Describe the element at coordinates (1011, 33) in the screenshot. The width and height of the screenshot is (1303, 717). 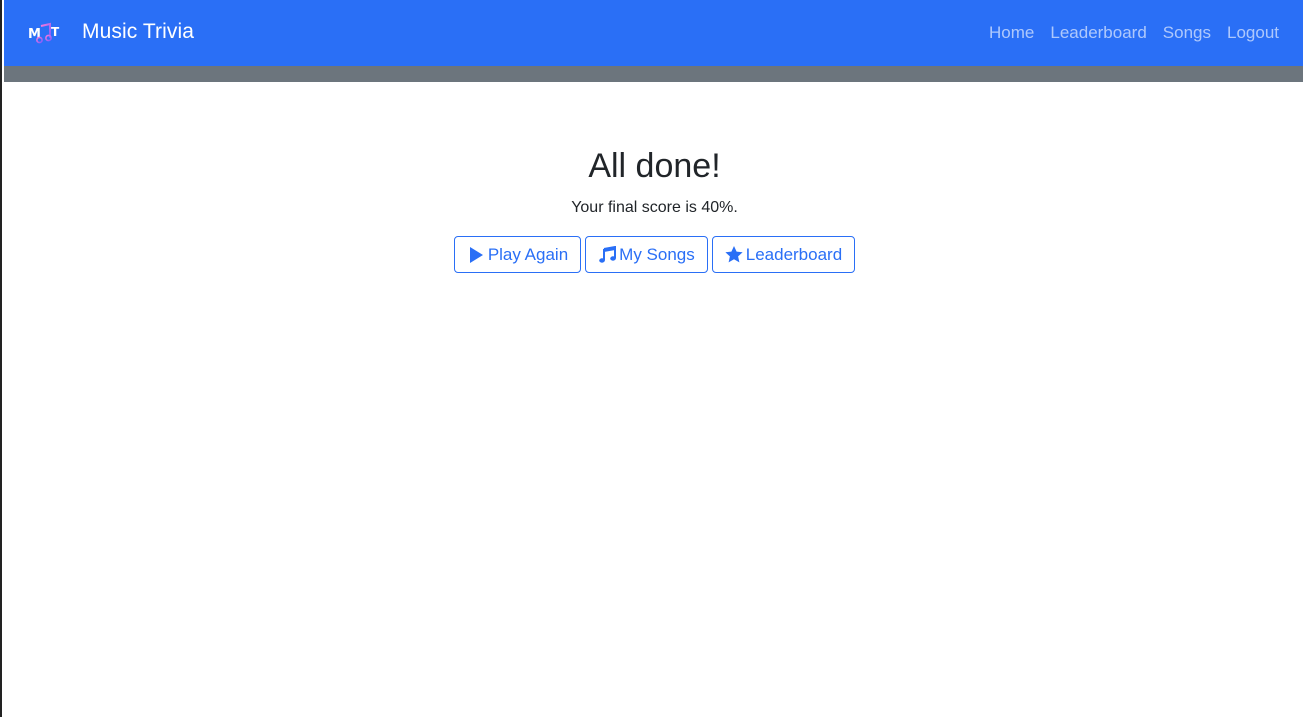
I see `nav-link-home: Home` at that location.